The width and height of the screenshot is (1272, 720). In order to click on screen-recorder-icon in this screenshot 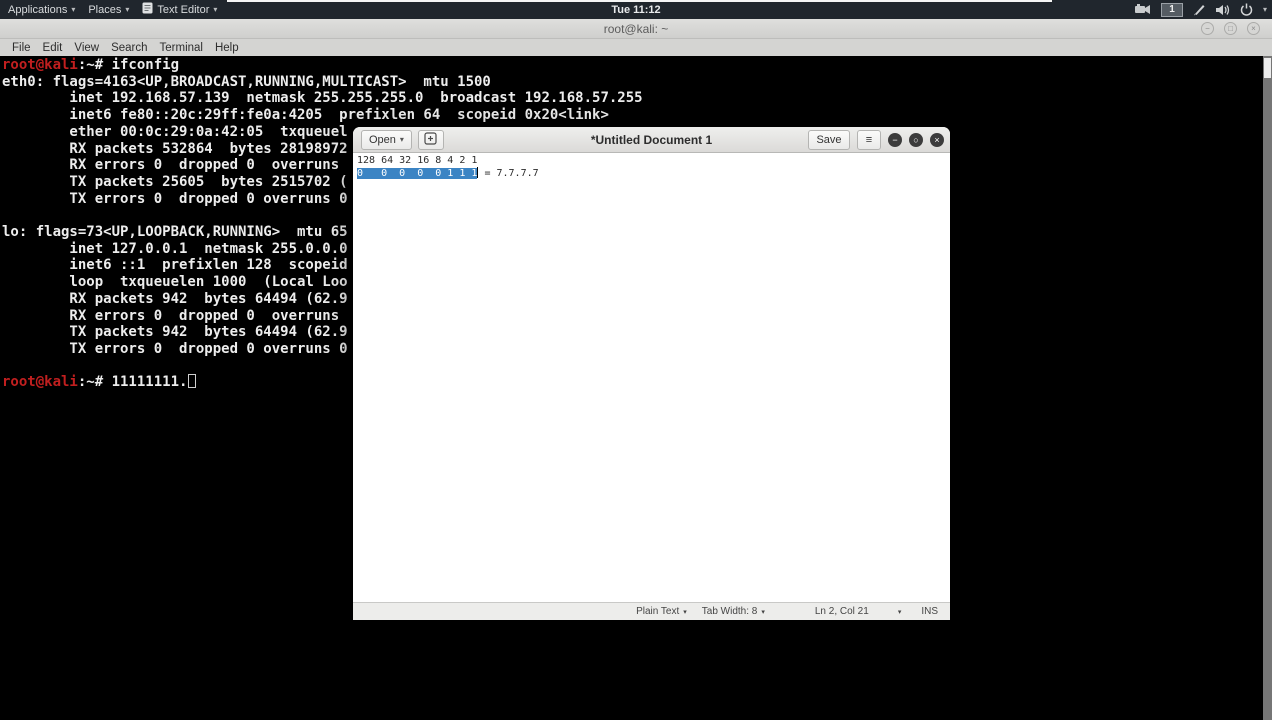, I will do `click(1142, 9)`.